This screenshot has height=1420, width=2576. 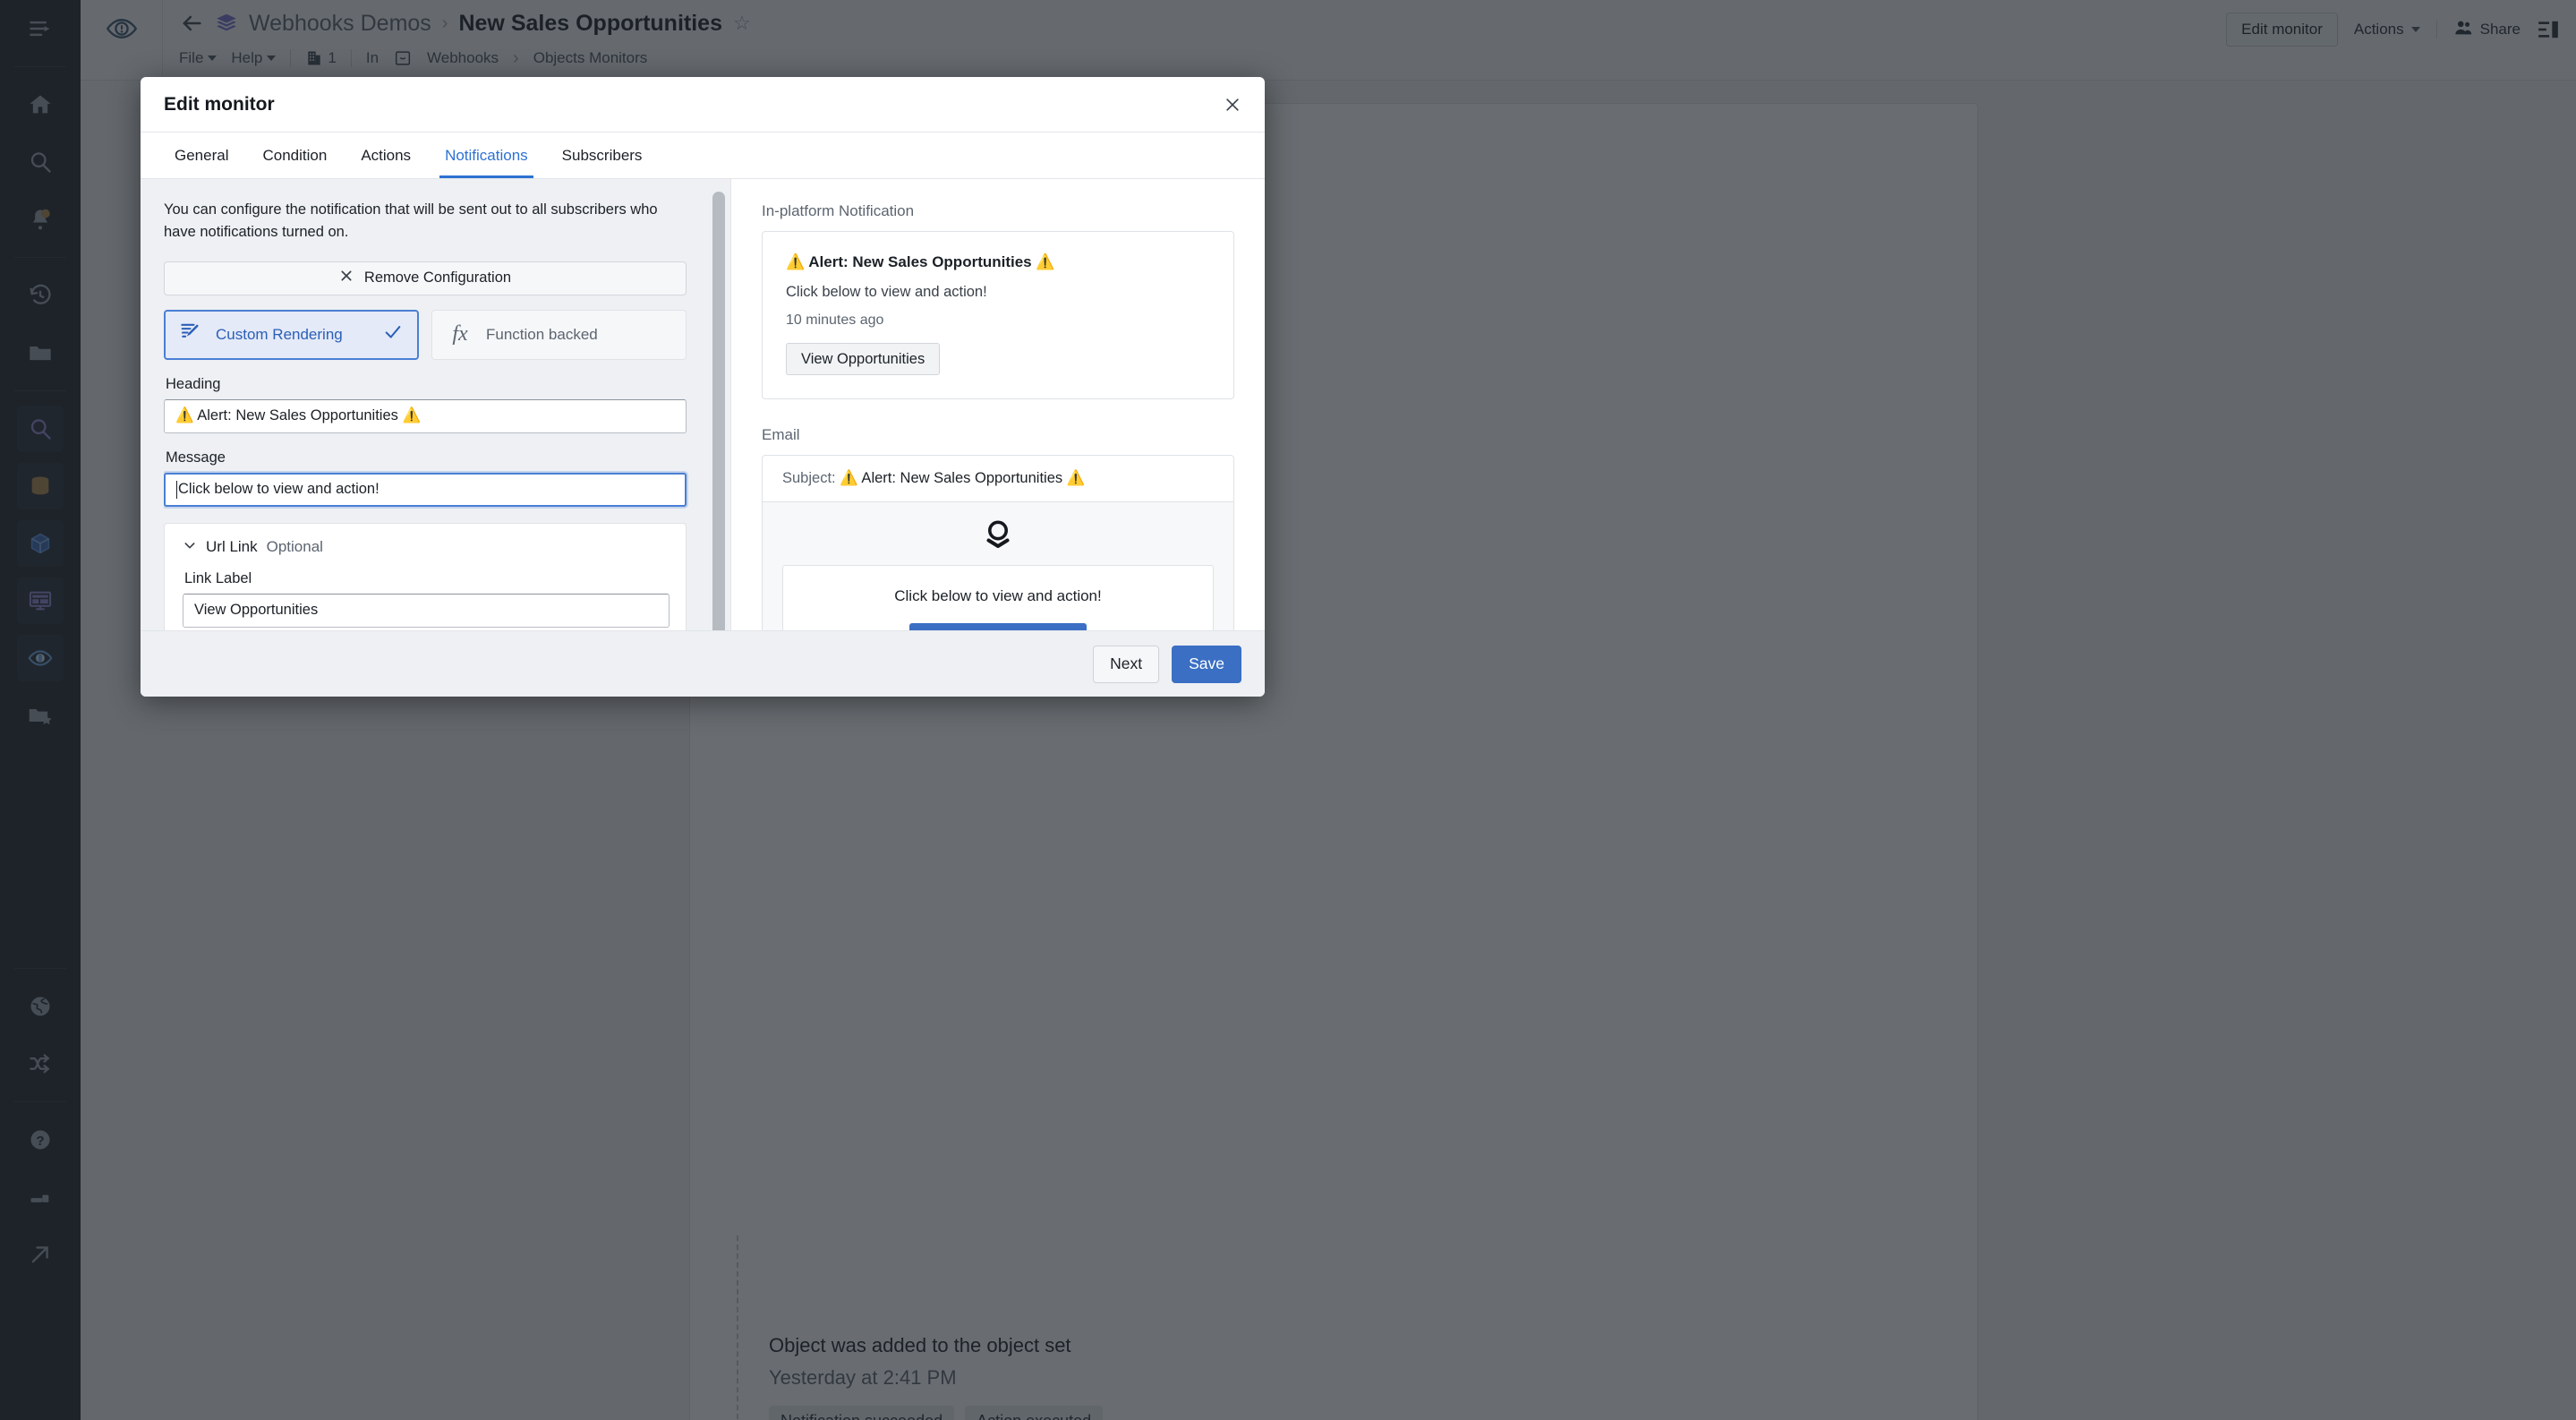 I want to click on dialog-footer: Next Save, so click(x=703, y=663).